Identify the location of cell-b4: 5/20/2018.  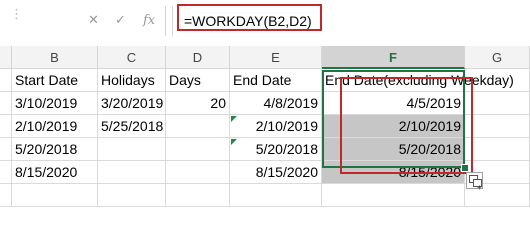
(55, 149).